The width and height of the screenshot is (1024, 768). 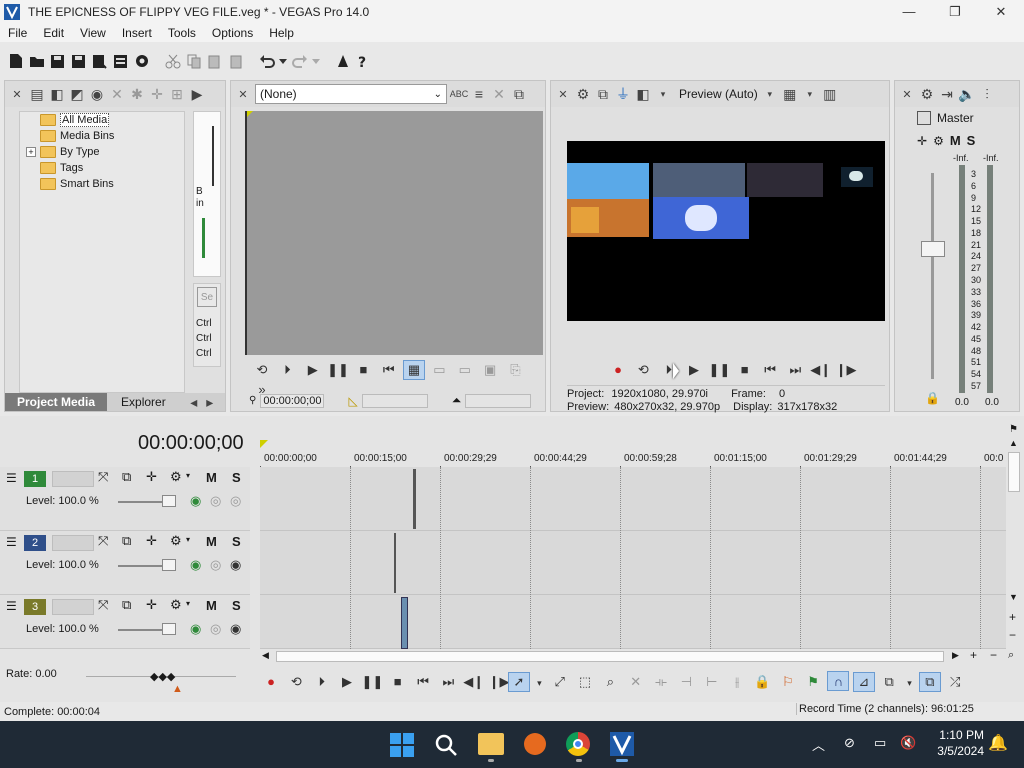 What do you see at coordinates (578, 744) in the screenshot?
I see `chrome-icon` at bounding box center [578, 744].